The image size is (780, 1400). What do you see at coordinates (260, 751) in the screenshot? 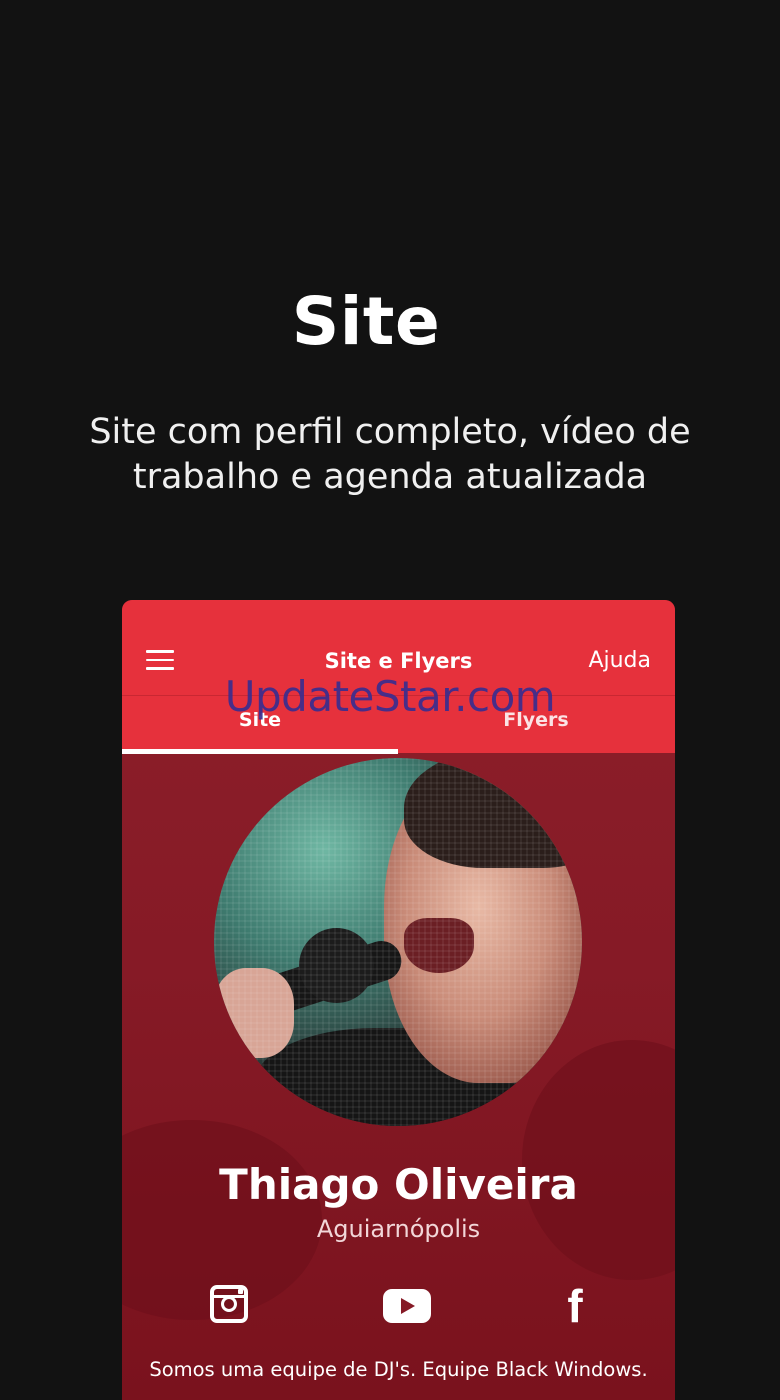
I see `active-tab-indicator` at bounding box center [260, 751].